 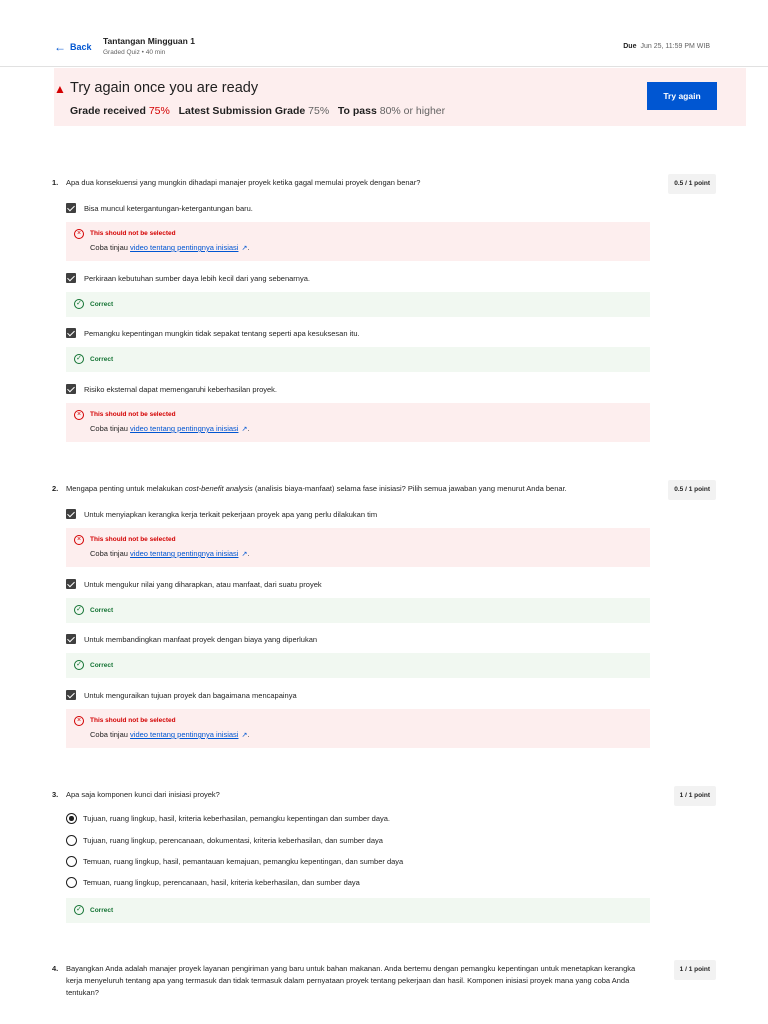 I want to click on back-label: Back, so click(x=81, y=47).